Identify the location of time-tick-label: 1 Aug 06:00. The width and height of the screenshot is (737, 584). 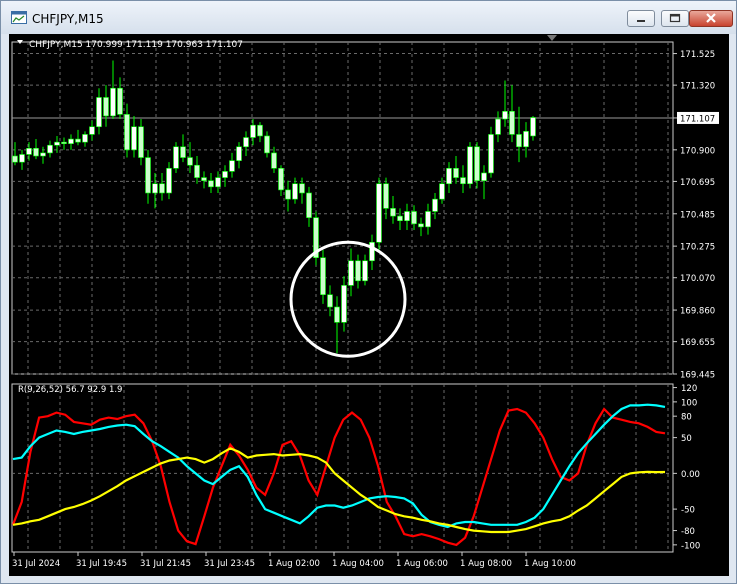
(422, 564).